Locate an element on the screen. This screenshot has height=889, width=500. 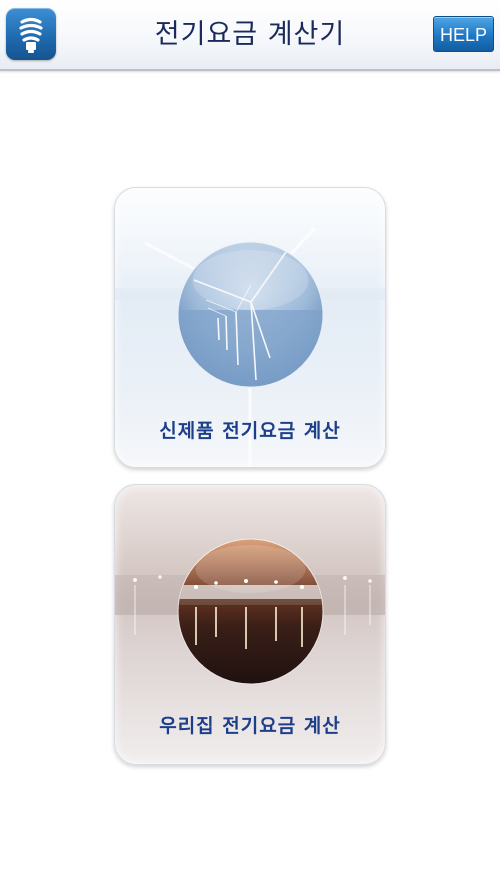
help-button: HELP is located at coordinates (463, 34).